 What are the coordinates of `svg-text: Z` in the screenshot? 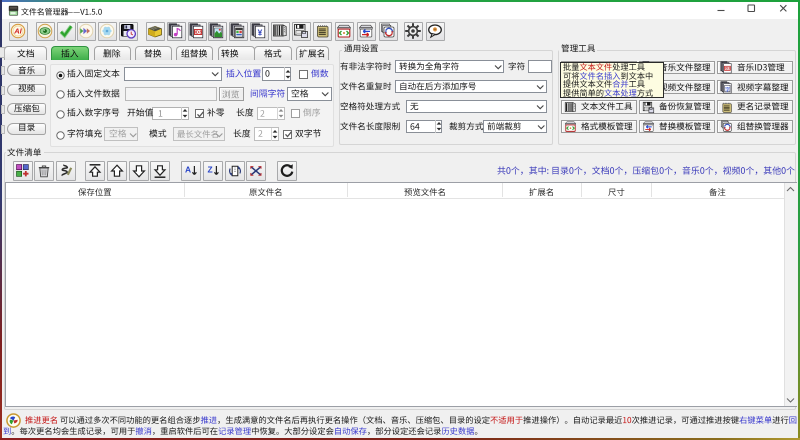 It's located at (209, 170).